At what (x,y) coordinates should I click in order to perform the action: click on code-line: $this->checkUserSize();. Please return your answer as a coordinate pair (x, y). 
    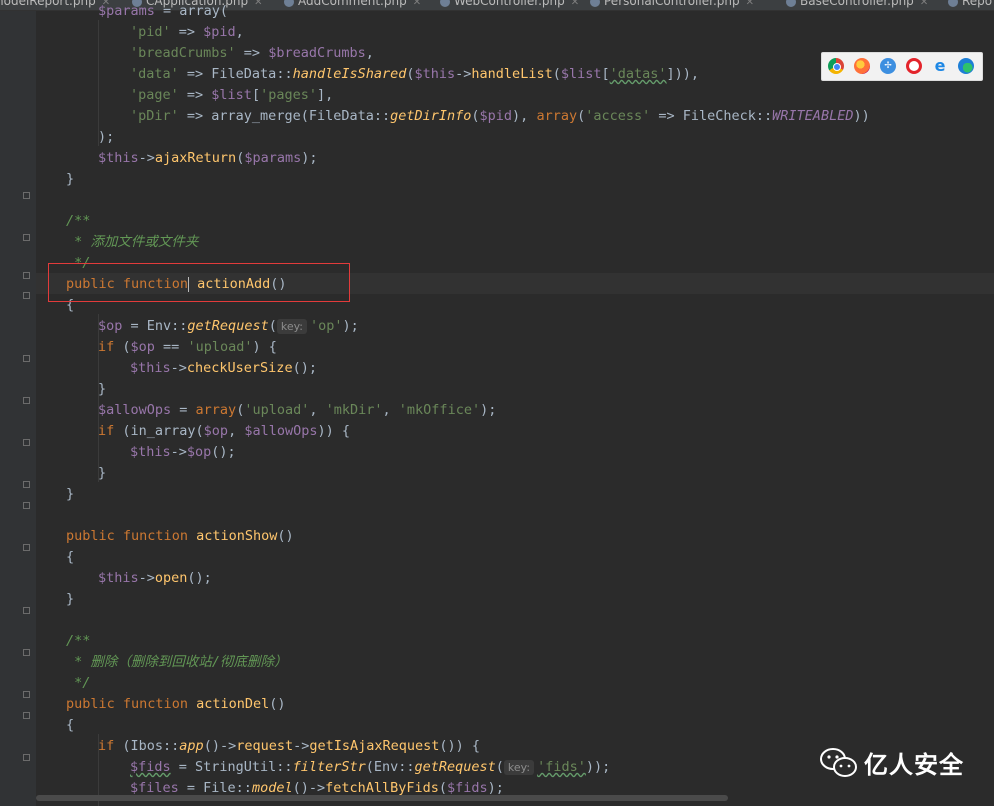
    Looking at the image, I should click on (223, 368).